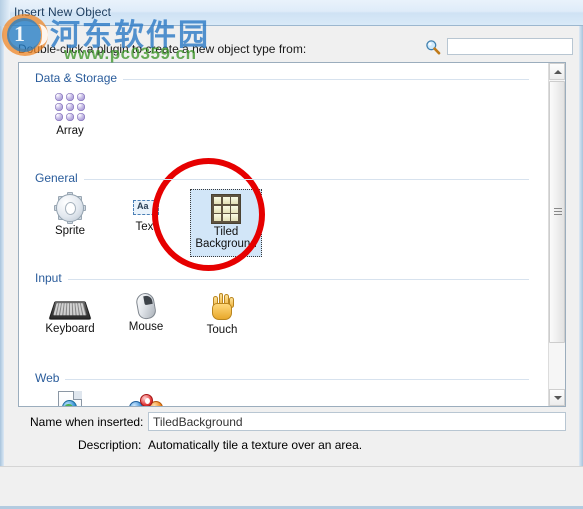 The height and width of the screenshot is (509, 583). I want to click on group-data-storage: Data & Storage Array, so click(277, 104).